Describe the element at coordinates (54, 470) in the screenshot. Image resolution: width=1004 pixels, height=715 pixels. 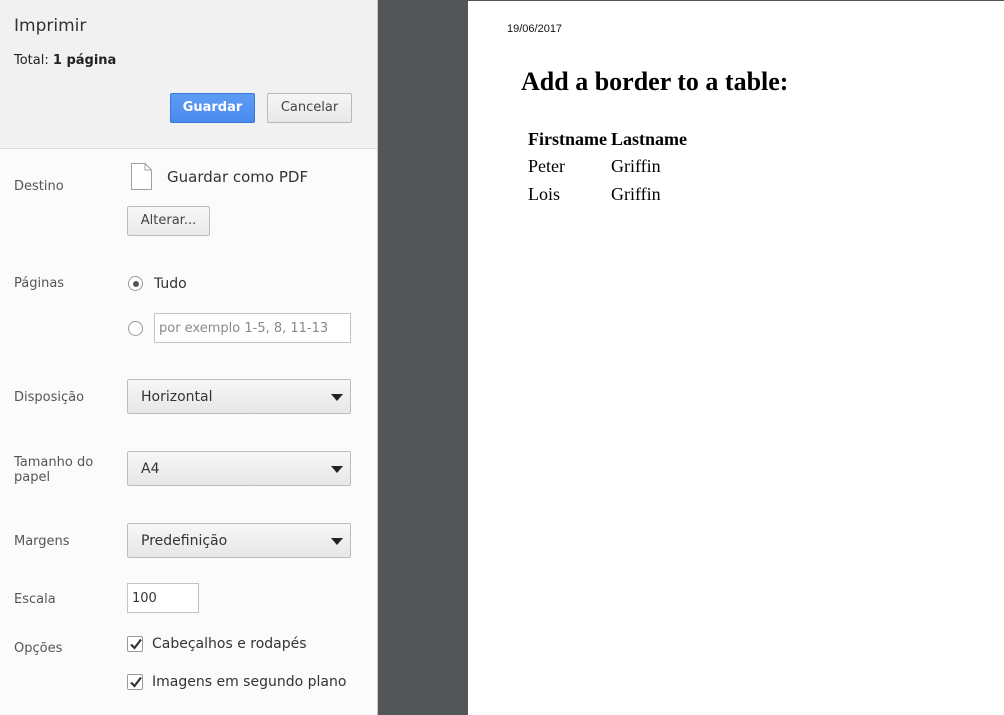
I see `paper-size-label: Tamanho do papel` at that location.